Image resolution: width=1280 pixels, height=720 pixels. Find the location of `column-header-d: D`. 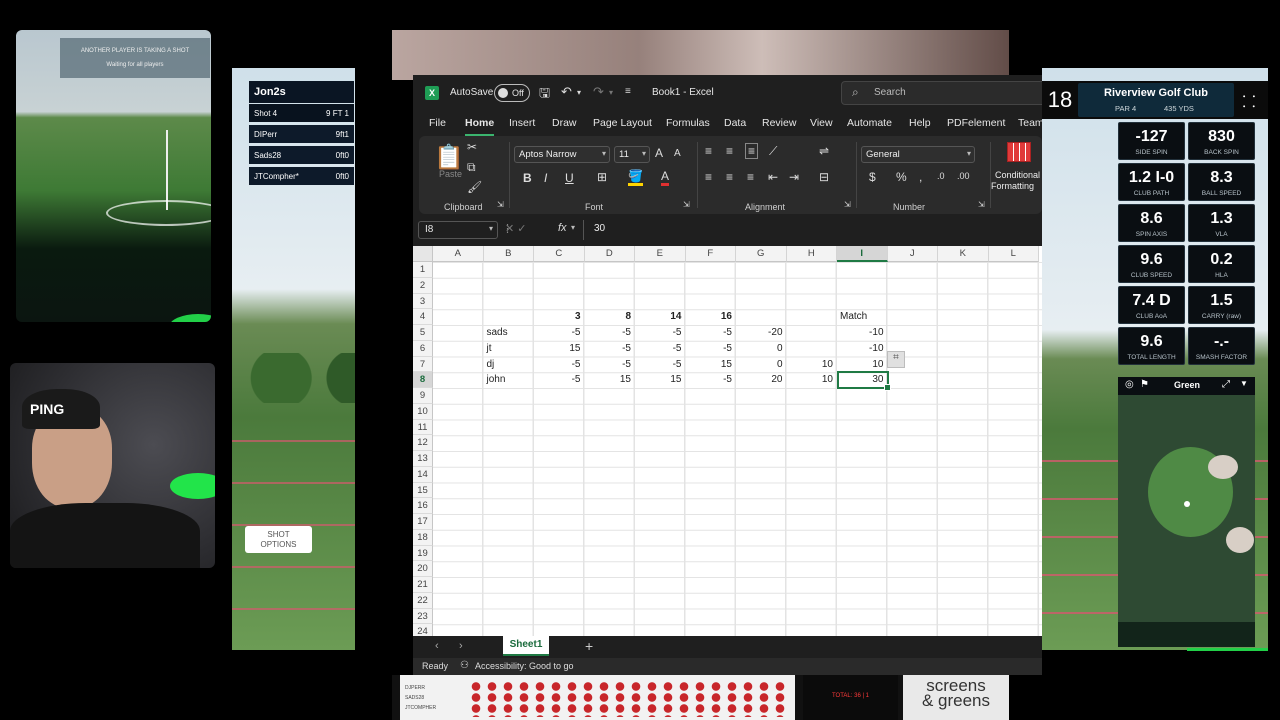

column-header-d: D is located at coordinates (609, 254).